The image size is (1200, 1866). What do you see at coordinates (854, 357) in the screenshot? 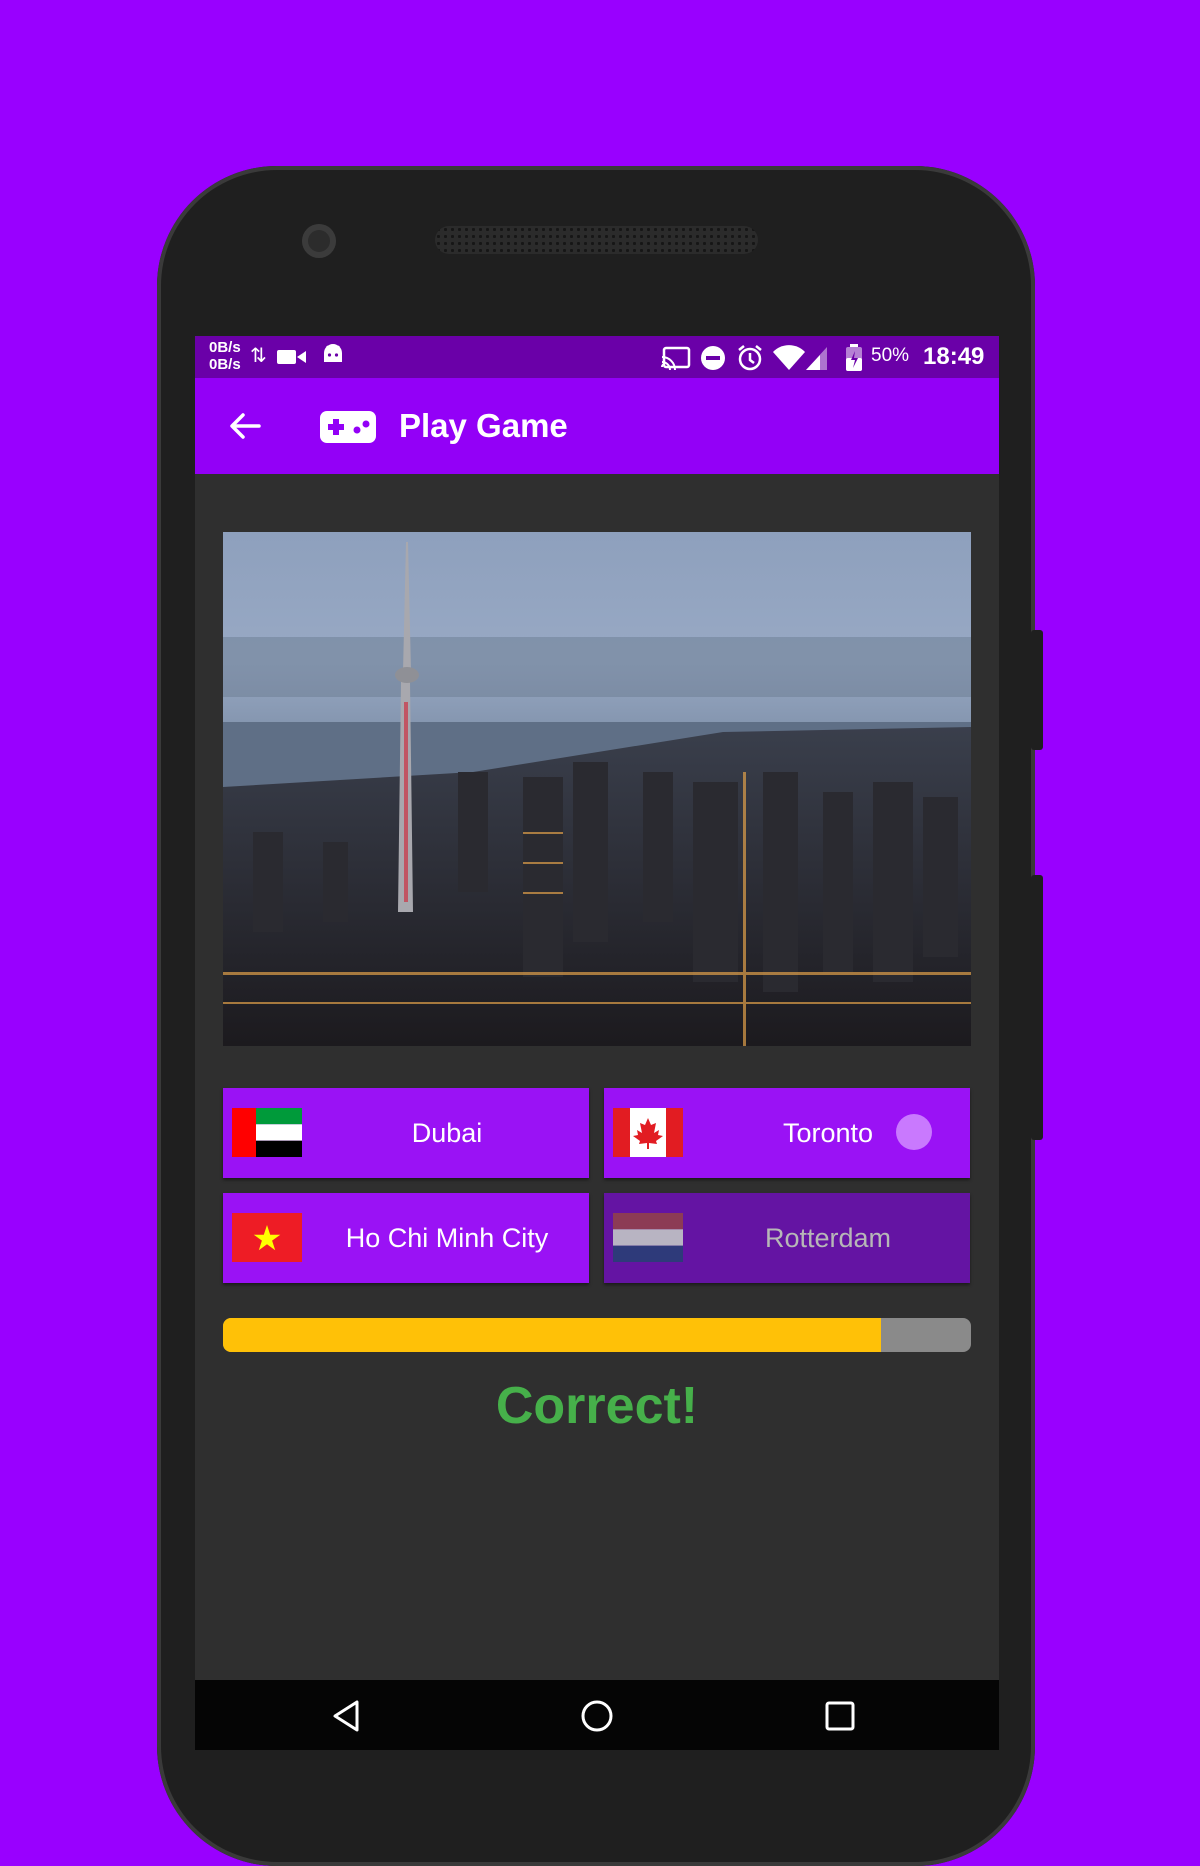
I see `battery-icon` at bounding box center [854, 357].